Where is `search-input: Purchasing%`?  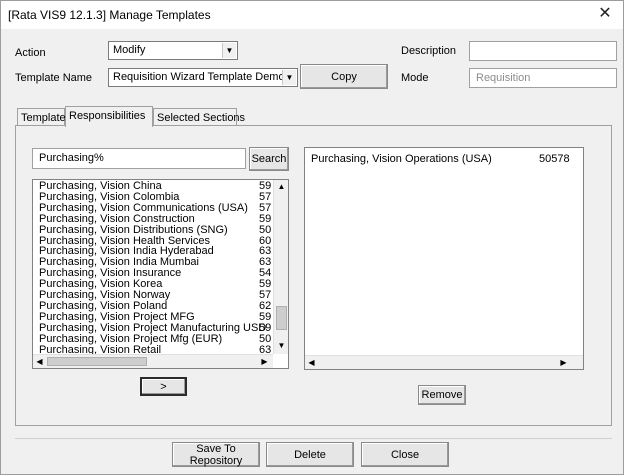 search-input: Purchasing% is located at coordinates (139, 158).